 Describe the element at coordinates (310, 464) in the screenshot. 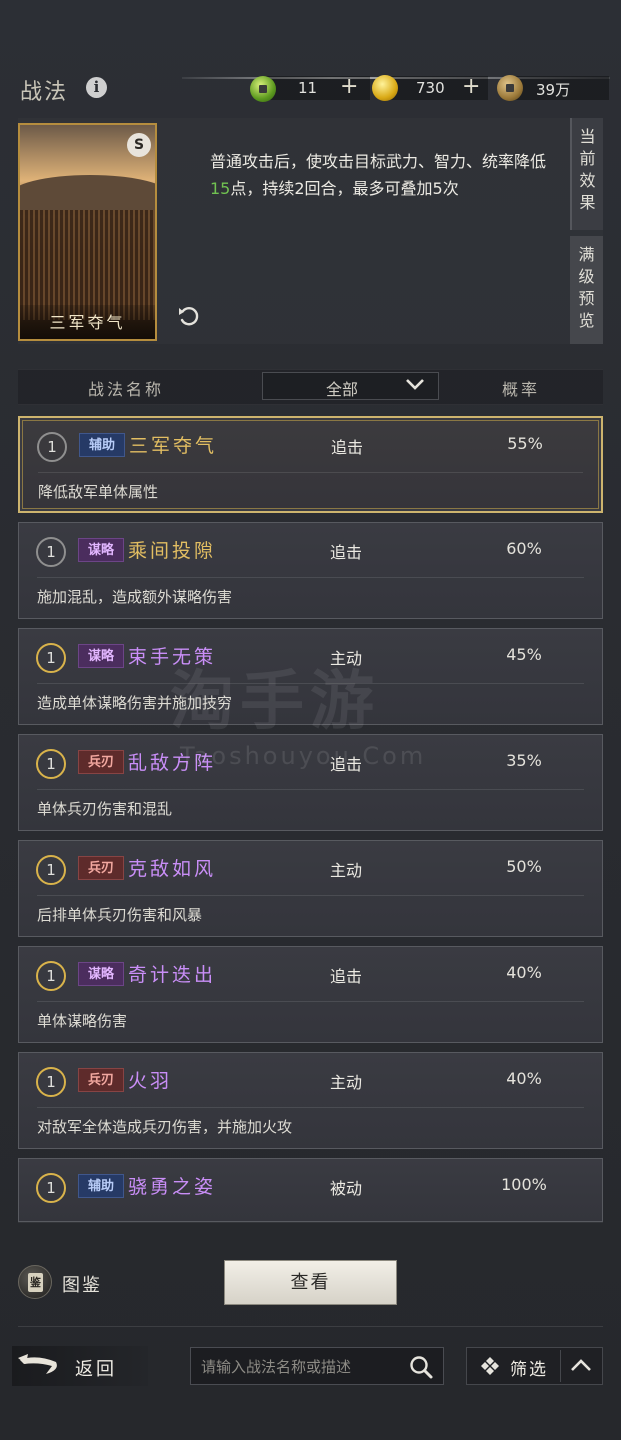

I see `tactic-row: 1 辅助 三军夺气 追击 55% 降低敌军单体属性` at that location.